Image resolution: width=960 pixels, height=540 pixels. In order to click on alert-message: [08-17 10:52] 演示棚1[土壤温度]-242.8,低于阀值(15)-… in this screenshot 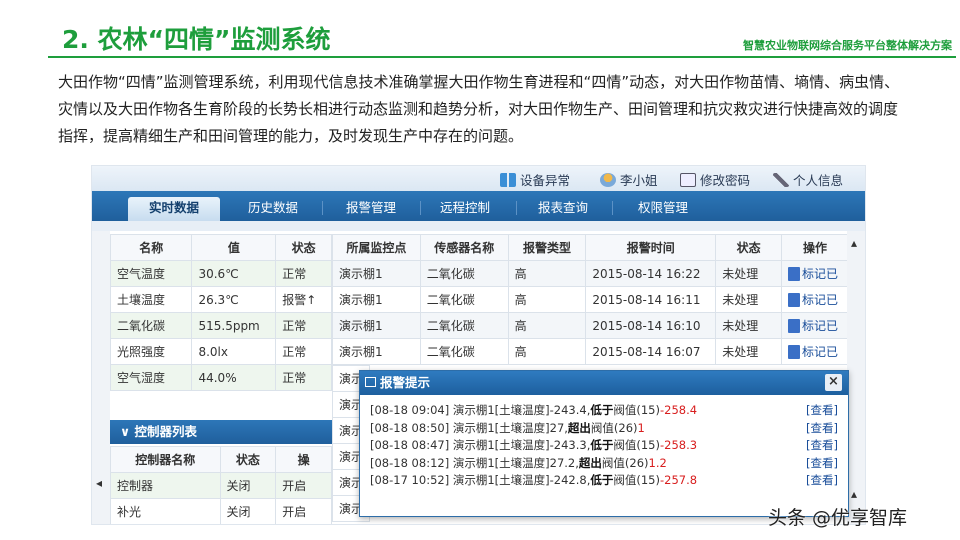, I will do `click(533, 481)`.